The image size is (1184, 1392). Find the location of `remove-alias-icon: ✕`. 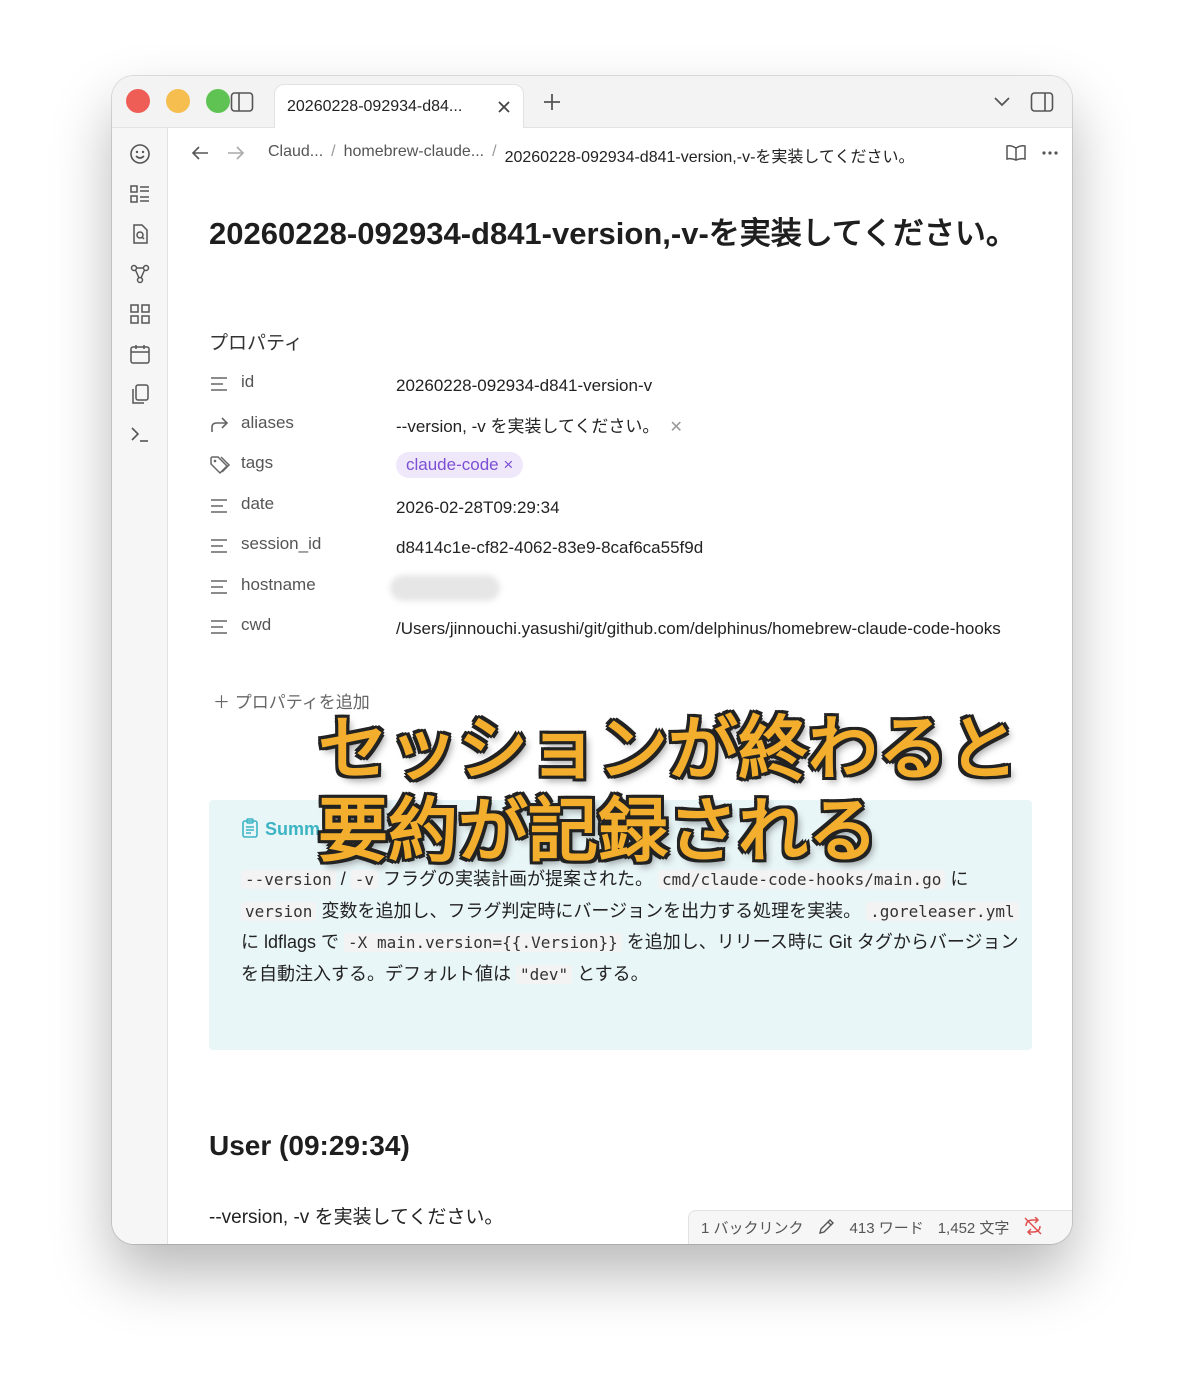

remove-alias-icon: ✕ is located at coordinates (675, 427).